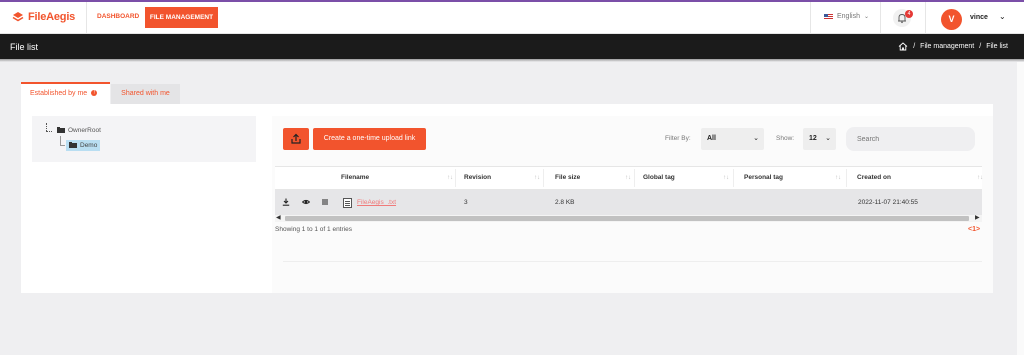  What do you see at coordinates (565, 202) in the screenshot?
I see `file-size-cell: 2.8 KB` at bounding box center [565, 202].